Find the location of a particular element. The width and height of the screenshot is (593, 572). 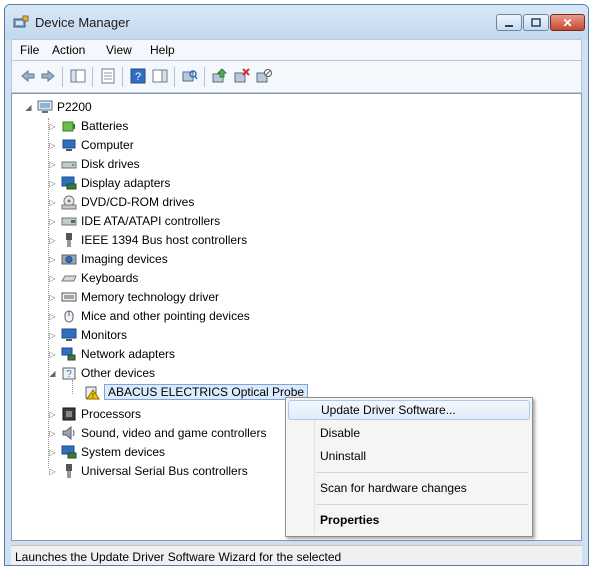

tree-category-processors: ▷ Processors is located at coordinates (94, 414).